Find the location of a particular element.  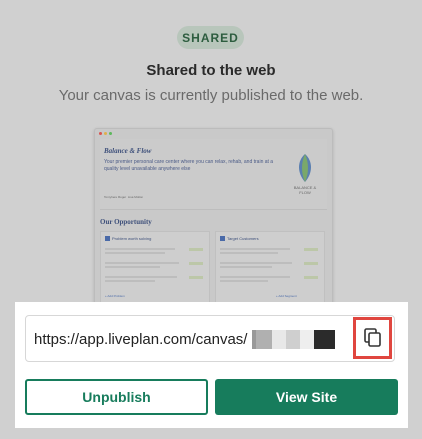

leaf-icon is located at coordinates (305, 168).